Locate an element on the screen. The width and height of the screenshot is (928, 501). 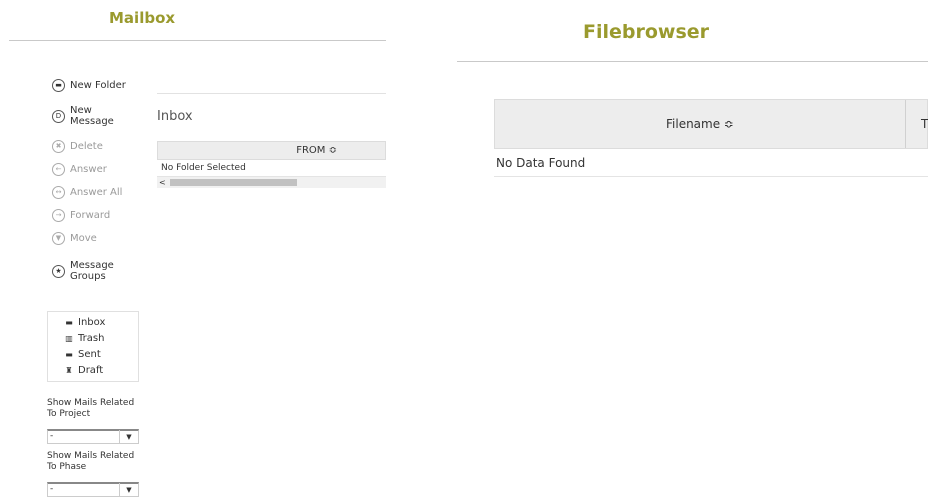
filebrowser-title: Filebrowser is located at coordinates (646, 32).